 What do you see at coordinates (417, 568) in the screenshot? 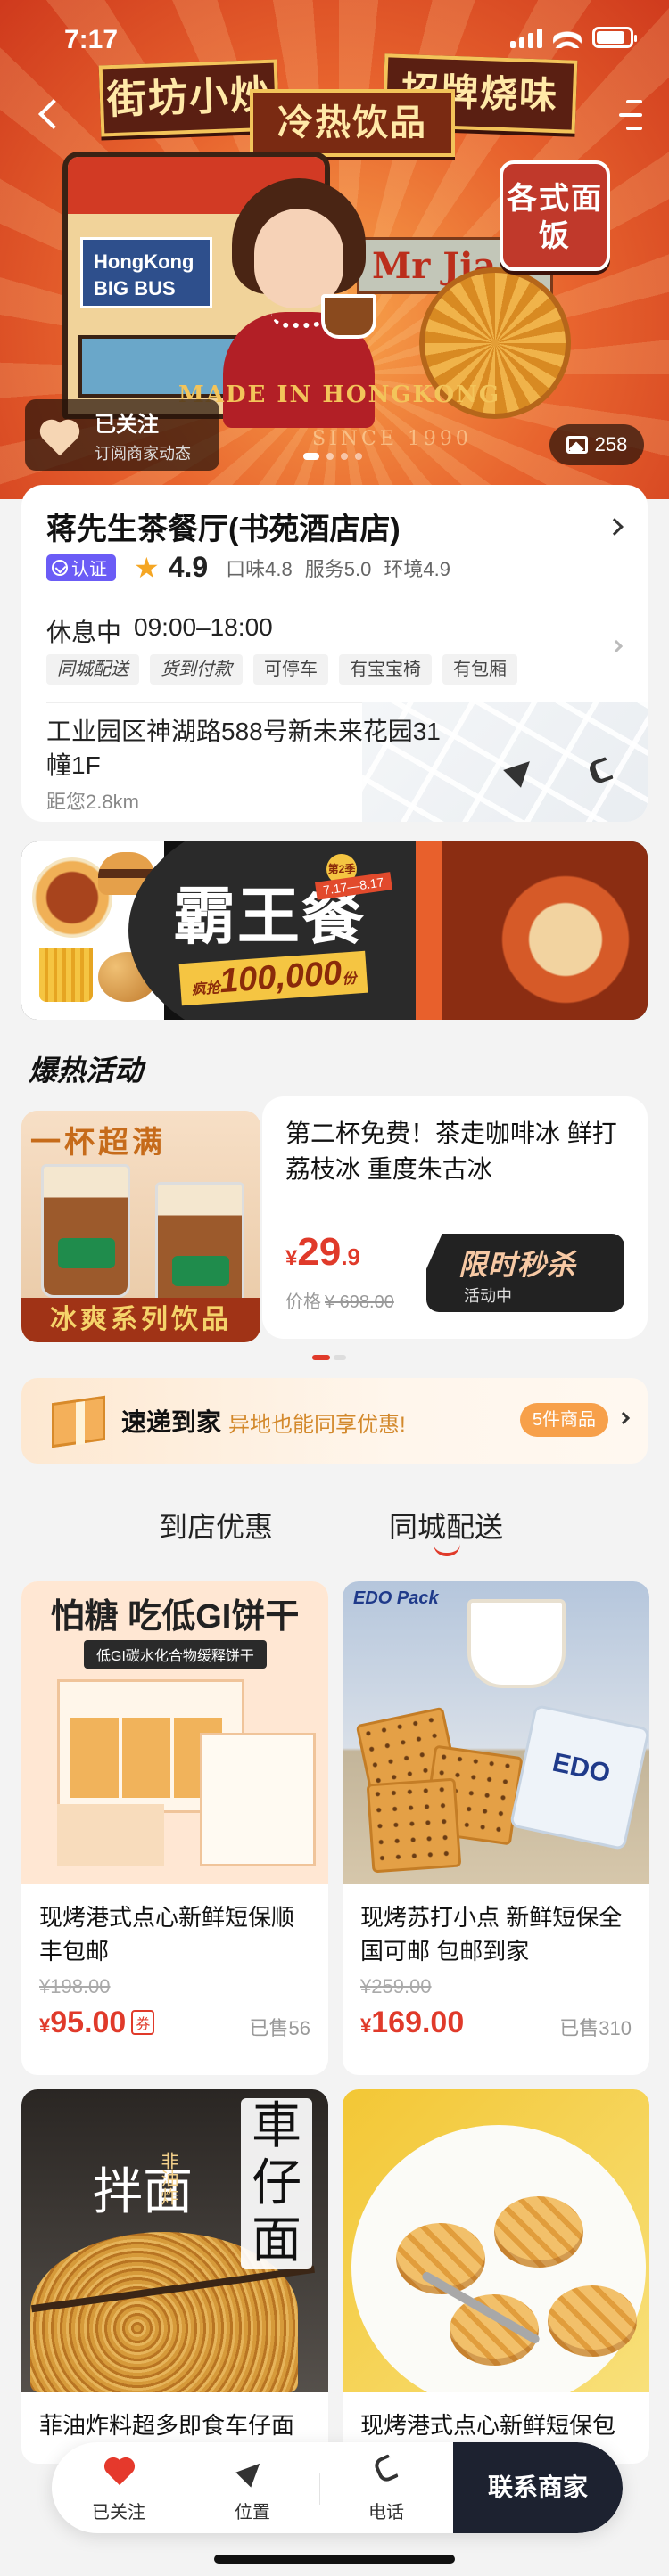
I see `environment-score: 环境4.9` at bounding box center [417, 568].